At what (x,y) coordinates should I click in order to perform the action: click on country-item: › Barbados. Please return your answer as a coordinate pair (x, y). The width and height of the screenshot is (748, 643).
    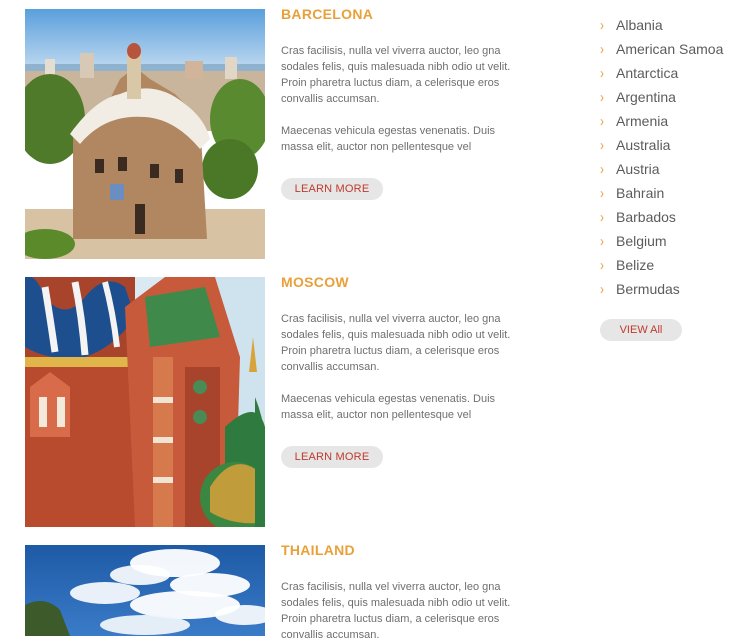
    Looking at the image, I should click on (670, 217).